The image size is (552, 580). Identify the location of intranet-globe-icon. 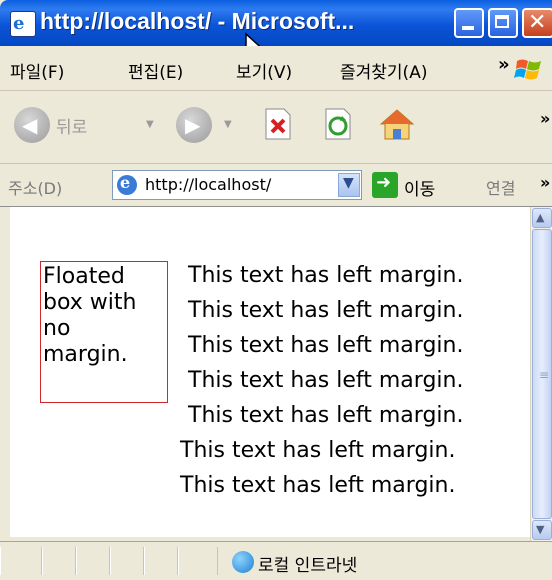
(243, 562).